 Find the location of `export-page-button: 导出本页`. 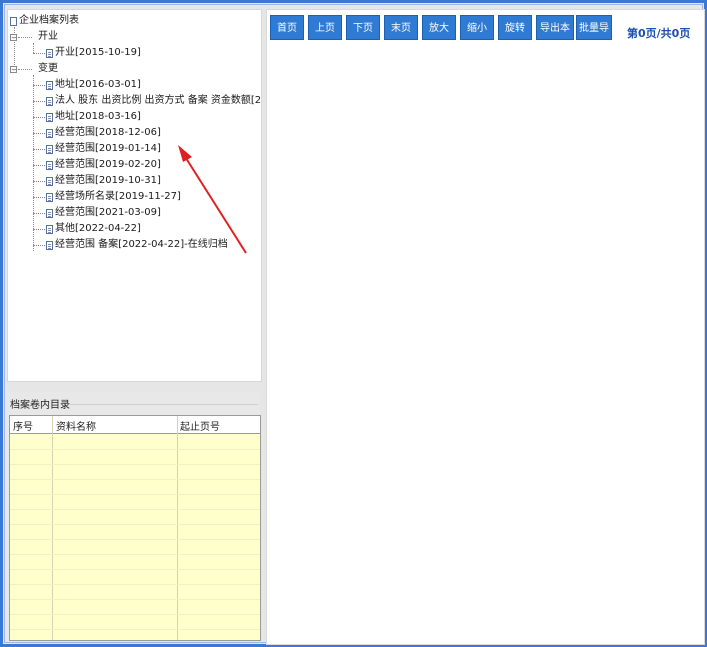

export-page-button: 导出本页 is located at coordinates (555, 37).